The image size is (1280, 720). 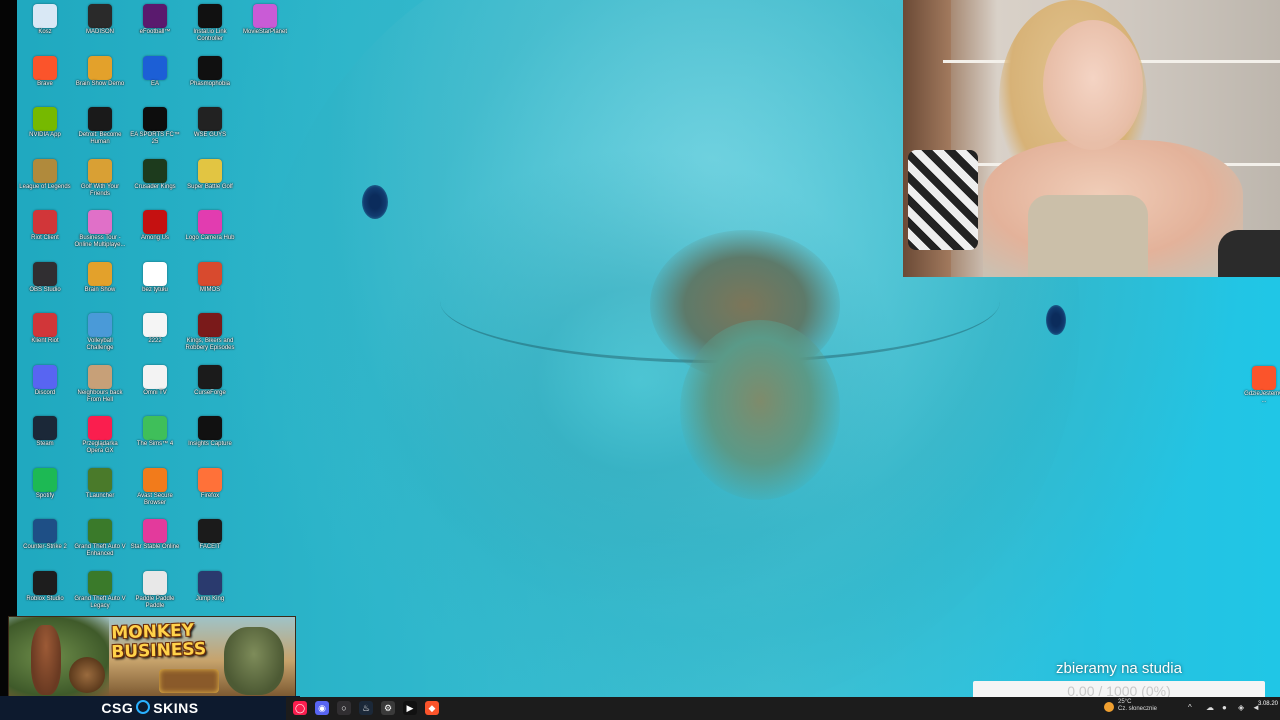 I want to click on desktop-icon: WSE GUYS, so click(x=210, y=122).